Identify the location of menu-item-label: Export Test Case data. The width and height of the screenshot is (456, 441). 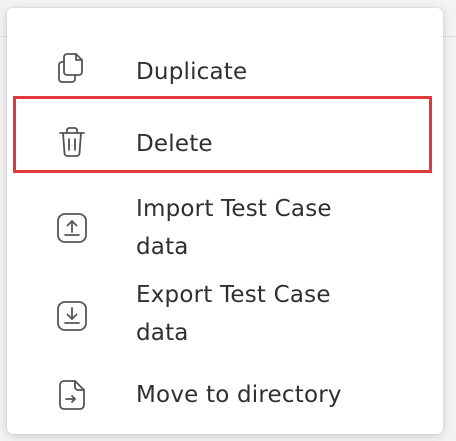
(233, 314).